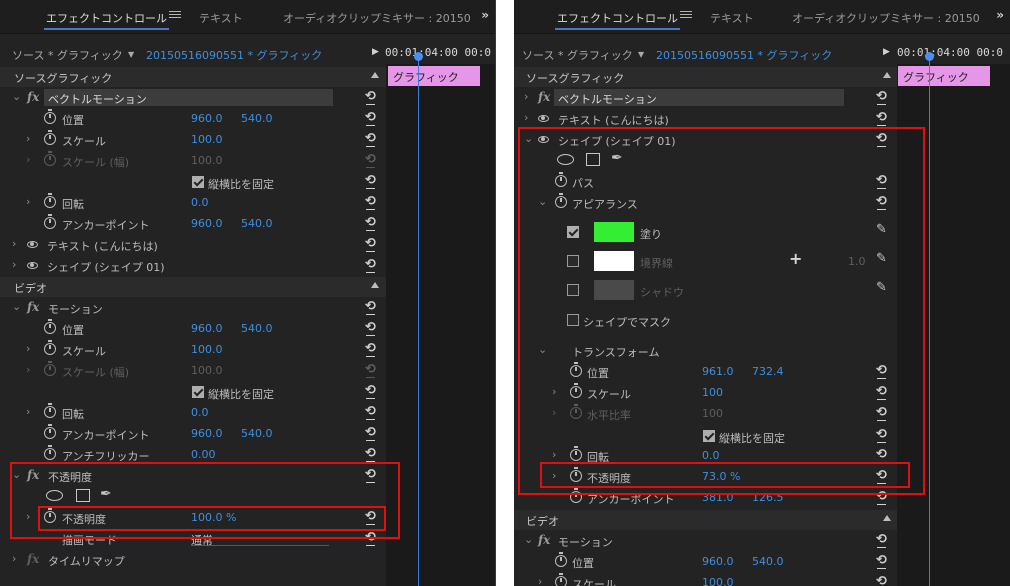 This screenshot has width=1010, height=586. What do you see at coordinates (193, 476) in the screenshot?
I see `effect-opacity: ⌄ fx 不透明度 ⟲` at bounding box center [193, 476].